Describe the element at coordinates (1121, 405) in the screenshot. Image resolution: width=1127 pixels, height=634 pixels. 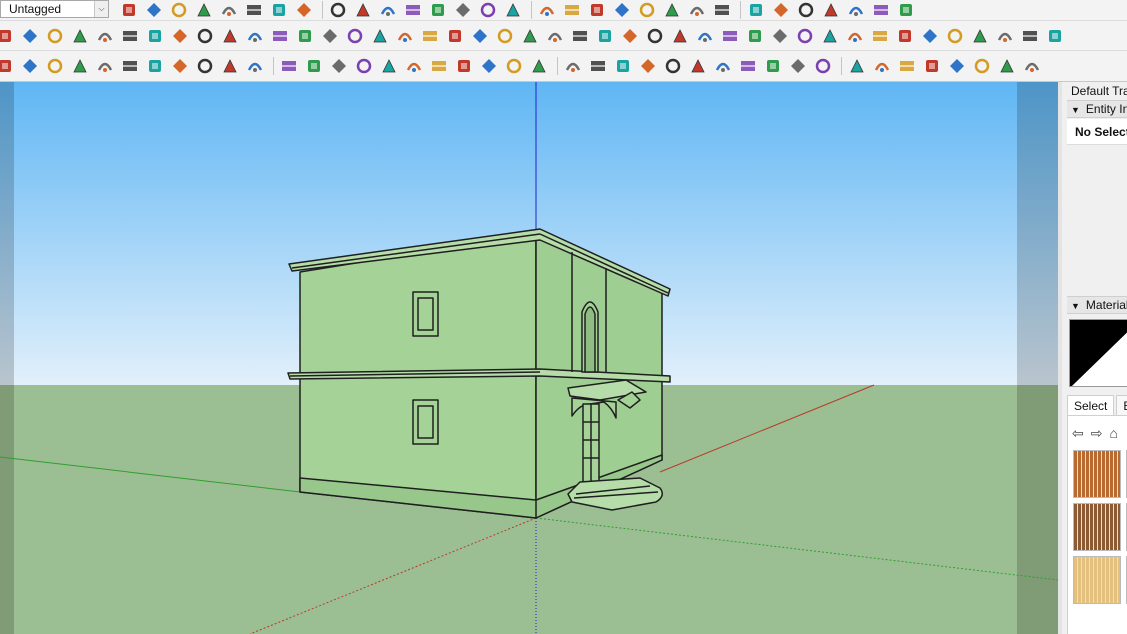
I see `tab-edit: Edit` at that location.